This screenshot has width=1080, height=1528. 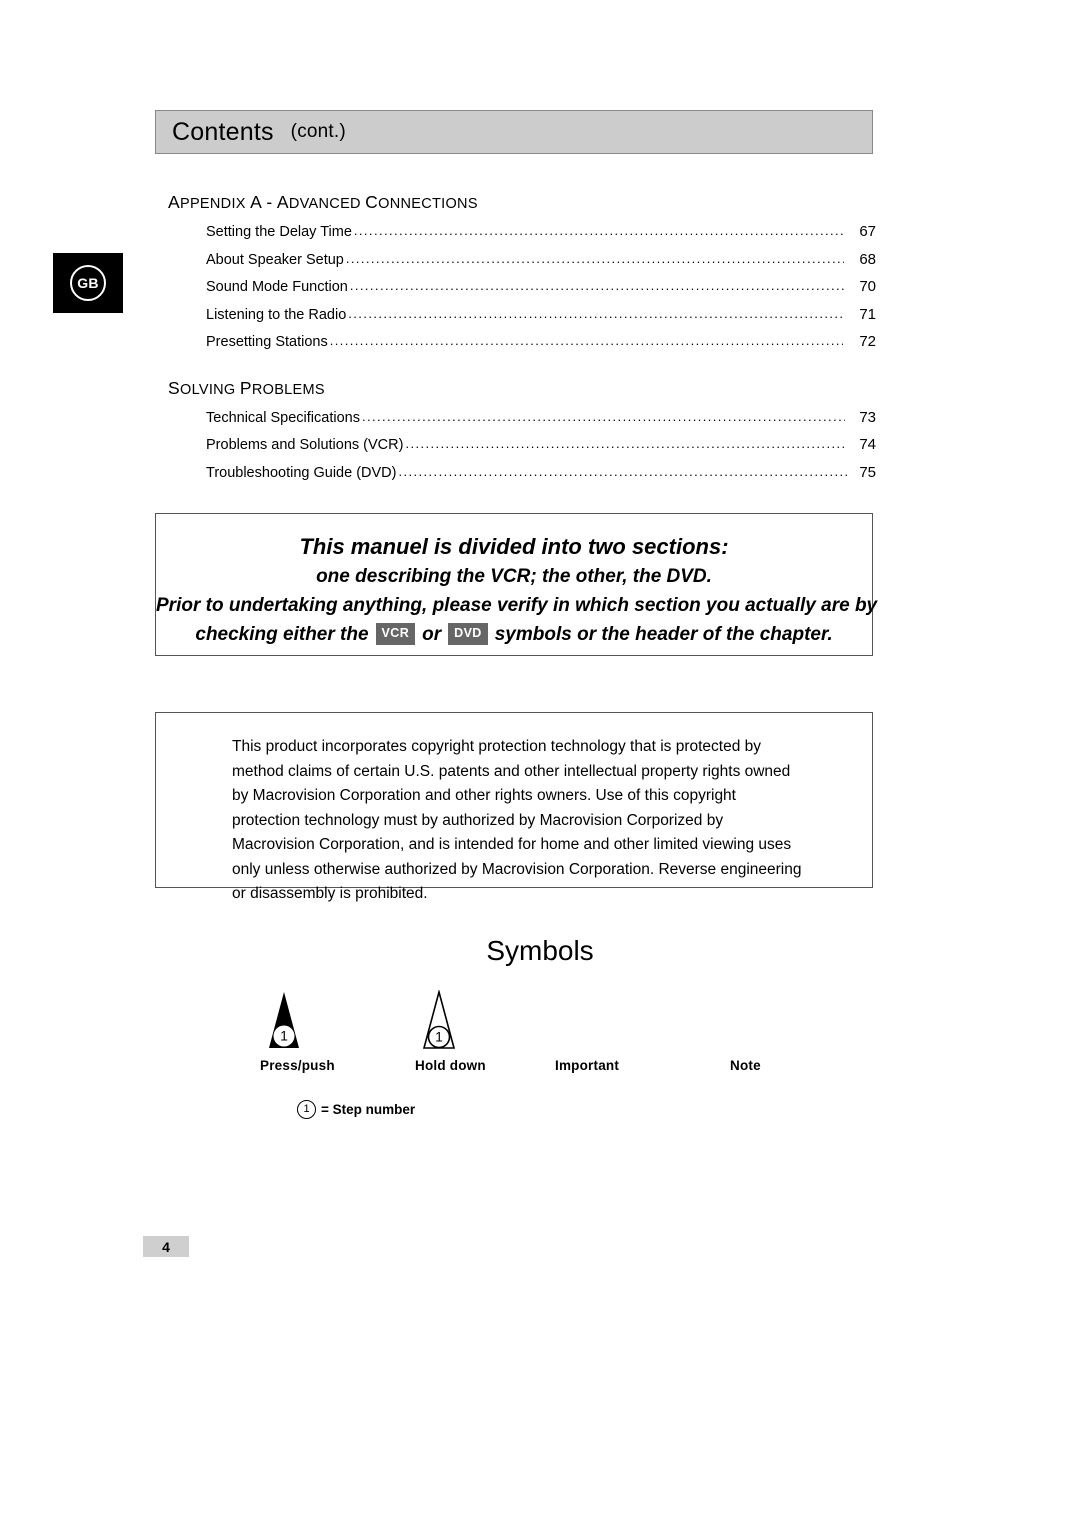 What do you see at coordinates (277, 287) in the screenshot?
I see `toc-entry-label: Sound Mode Function` at bounding box center [277, 287].